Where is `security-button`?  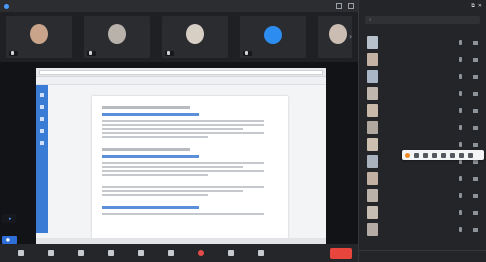 security-button is located at coordinates (81, 253).